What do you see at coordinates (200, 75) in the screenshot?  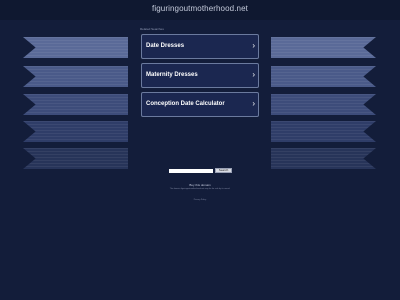 I see `related-link-maternity-dresses: Maternity Dresses ›` at bounding box center [200, 75].